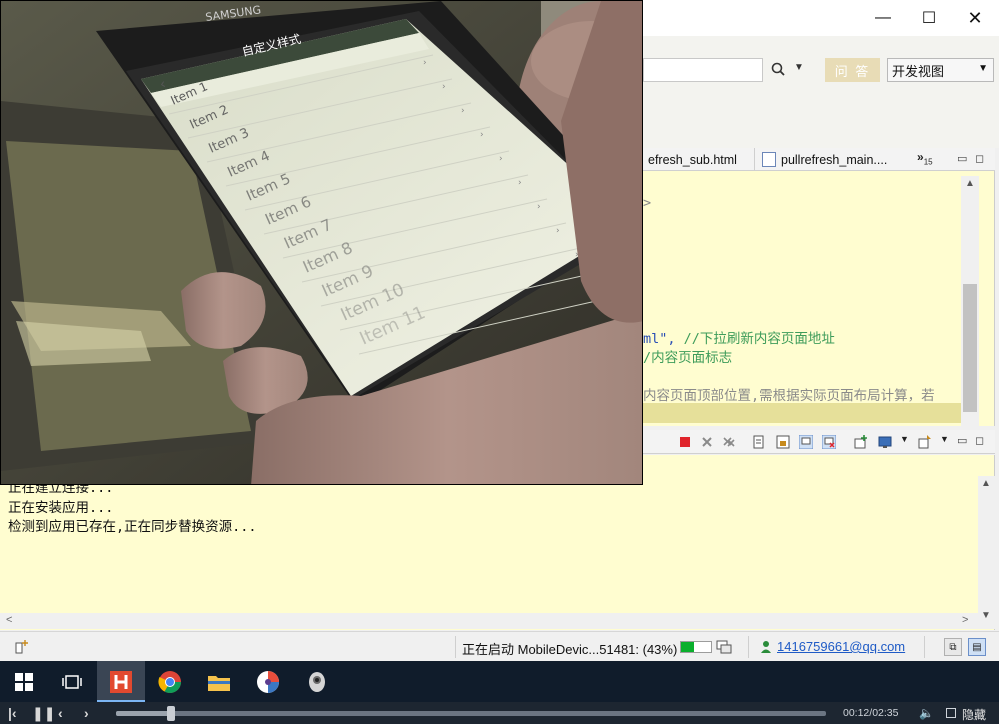  I want to click on playback-time: 00:12/02:35, so click(871, 713).